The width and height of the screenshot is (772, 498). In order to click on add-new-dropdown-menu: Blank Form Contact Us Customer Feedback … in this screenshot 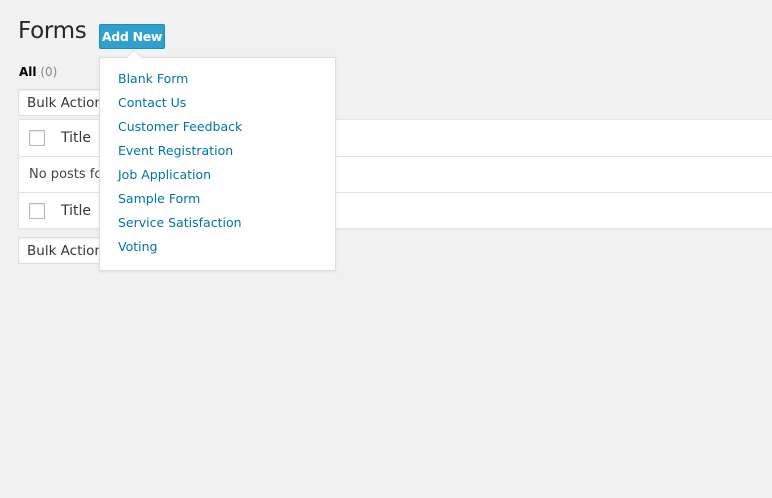, I will do `click(217, 160)`.